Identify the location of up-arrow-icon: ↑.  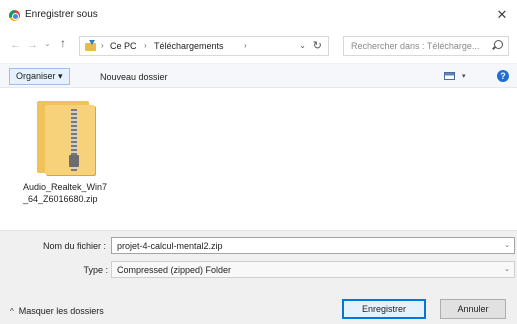
(63, 43).